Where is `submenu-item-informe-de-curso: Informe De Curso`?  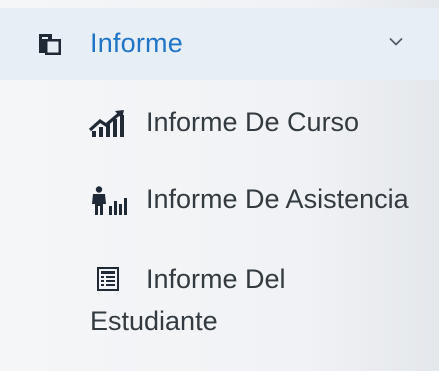 submenu-item-informe-de-curso: Informe De Curso is located at coordinates (219, 125).